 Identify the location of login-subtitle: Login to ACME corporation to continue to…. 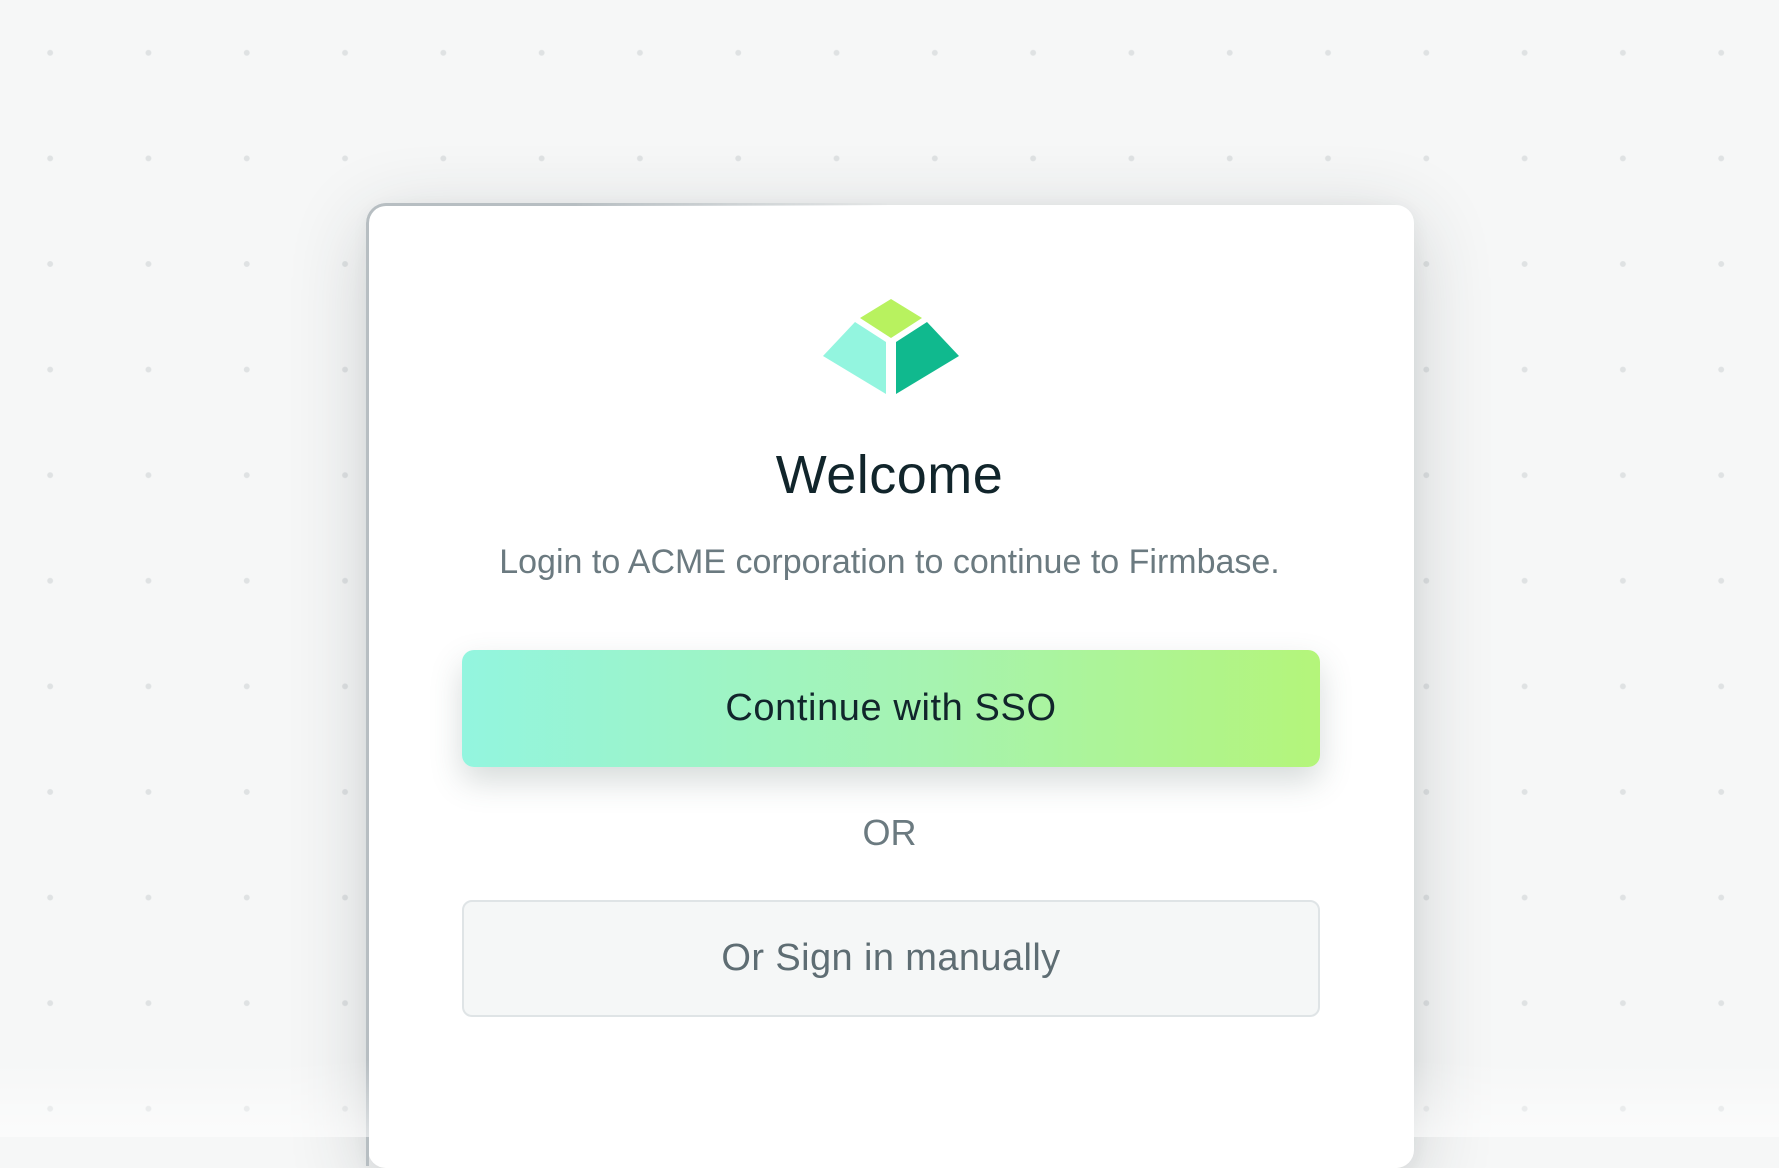
(889, 562).